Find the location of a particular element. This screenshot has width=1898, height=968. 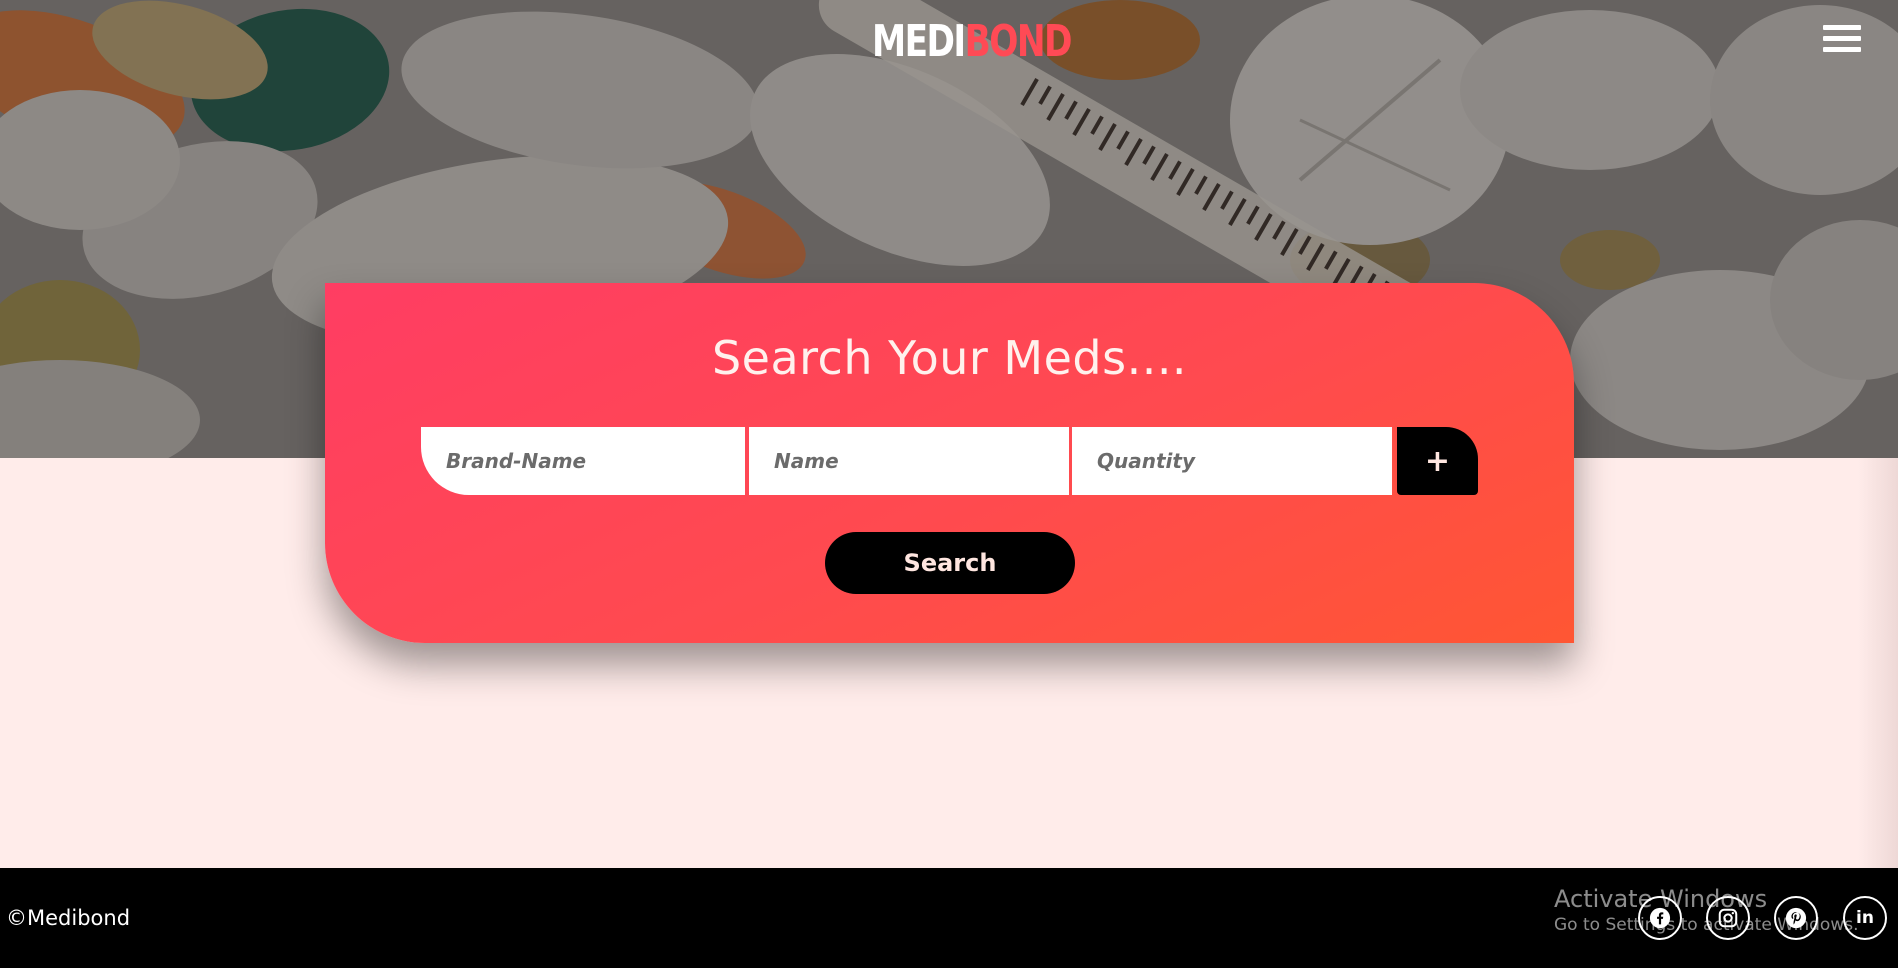

brand-name-input is located at coordinates (583, 461).